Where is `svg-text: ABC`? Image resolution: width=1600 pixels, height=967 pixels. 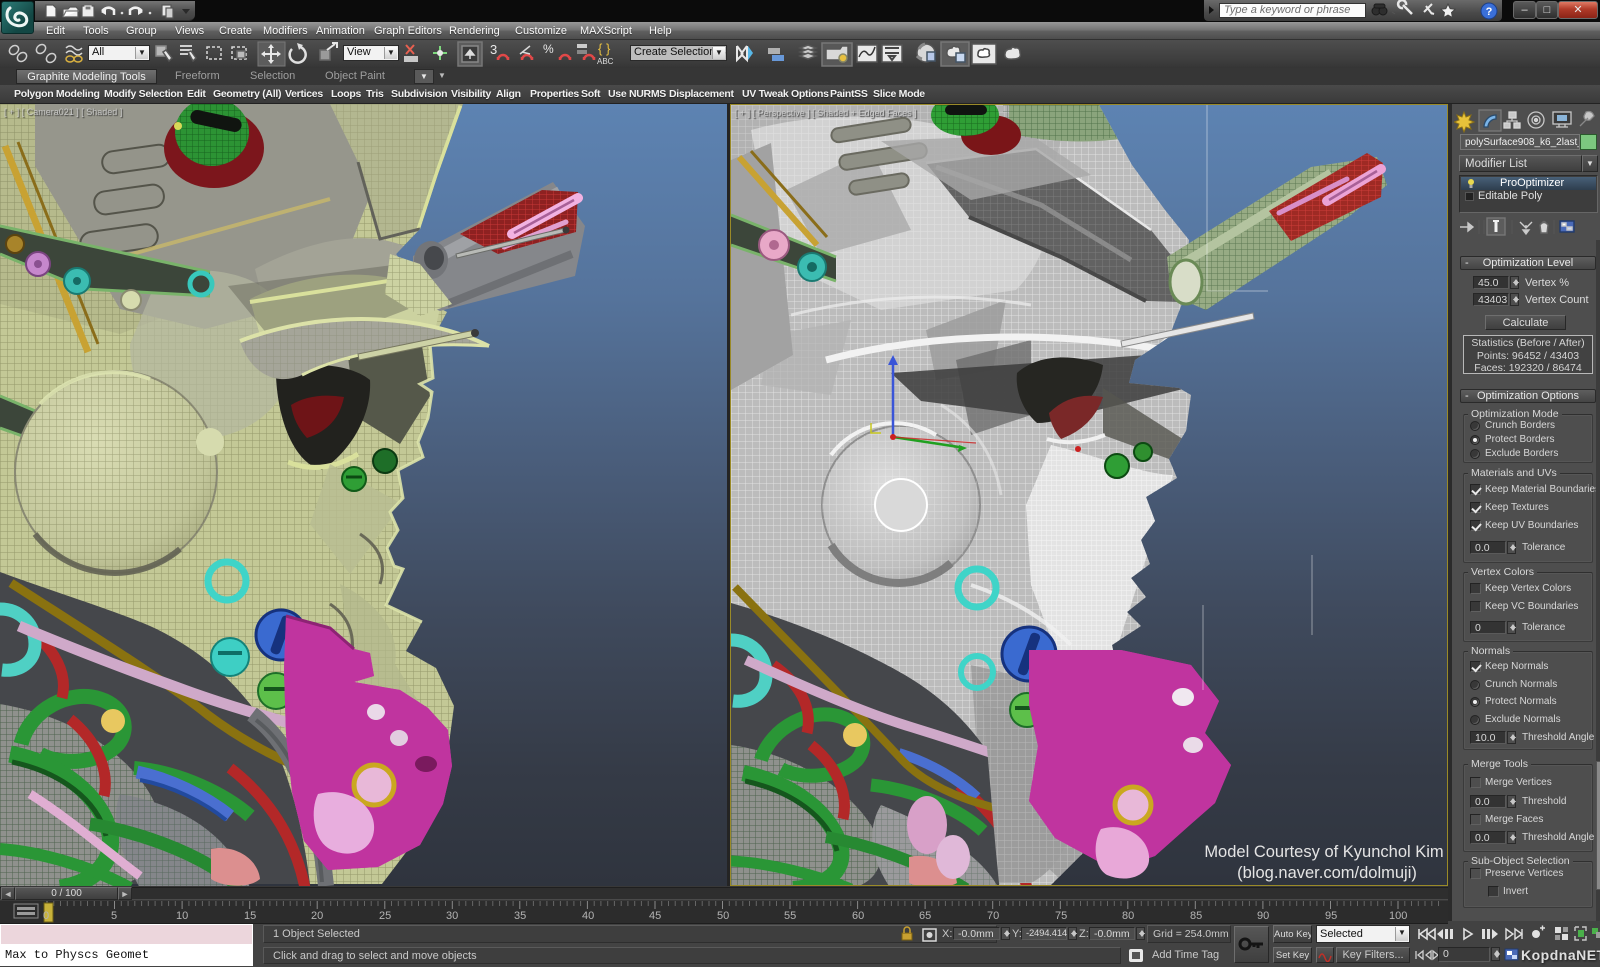
svg-text: ABC is located at coordinates (605, 61).